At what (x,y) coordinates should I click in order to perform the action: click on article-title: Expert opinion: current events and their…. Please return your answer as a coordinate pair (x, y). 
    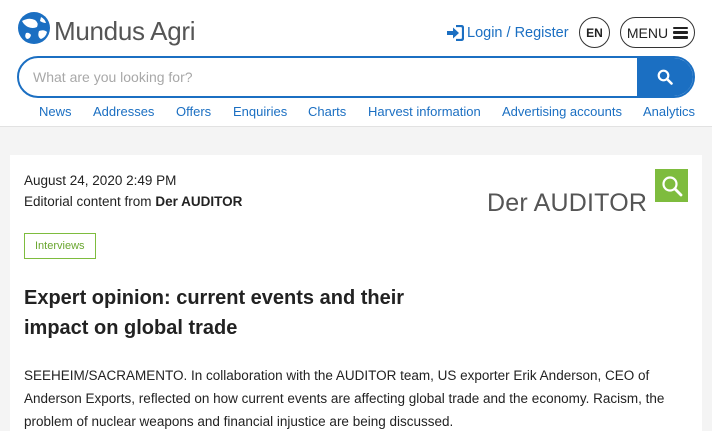
    Looking at the image, I should click on (214, 313).